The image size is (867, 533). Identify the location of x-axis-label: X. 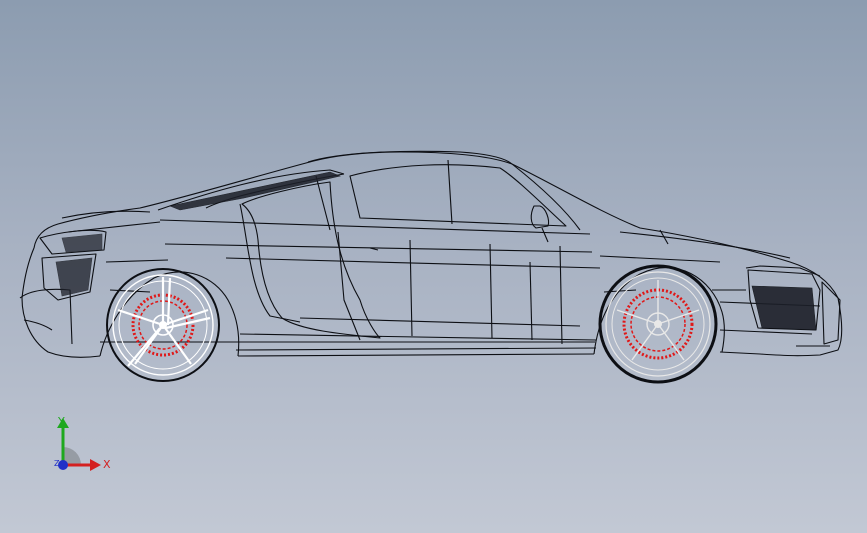
(107, 464).